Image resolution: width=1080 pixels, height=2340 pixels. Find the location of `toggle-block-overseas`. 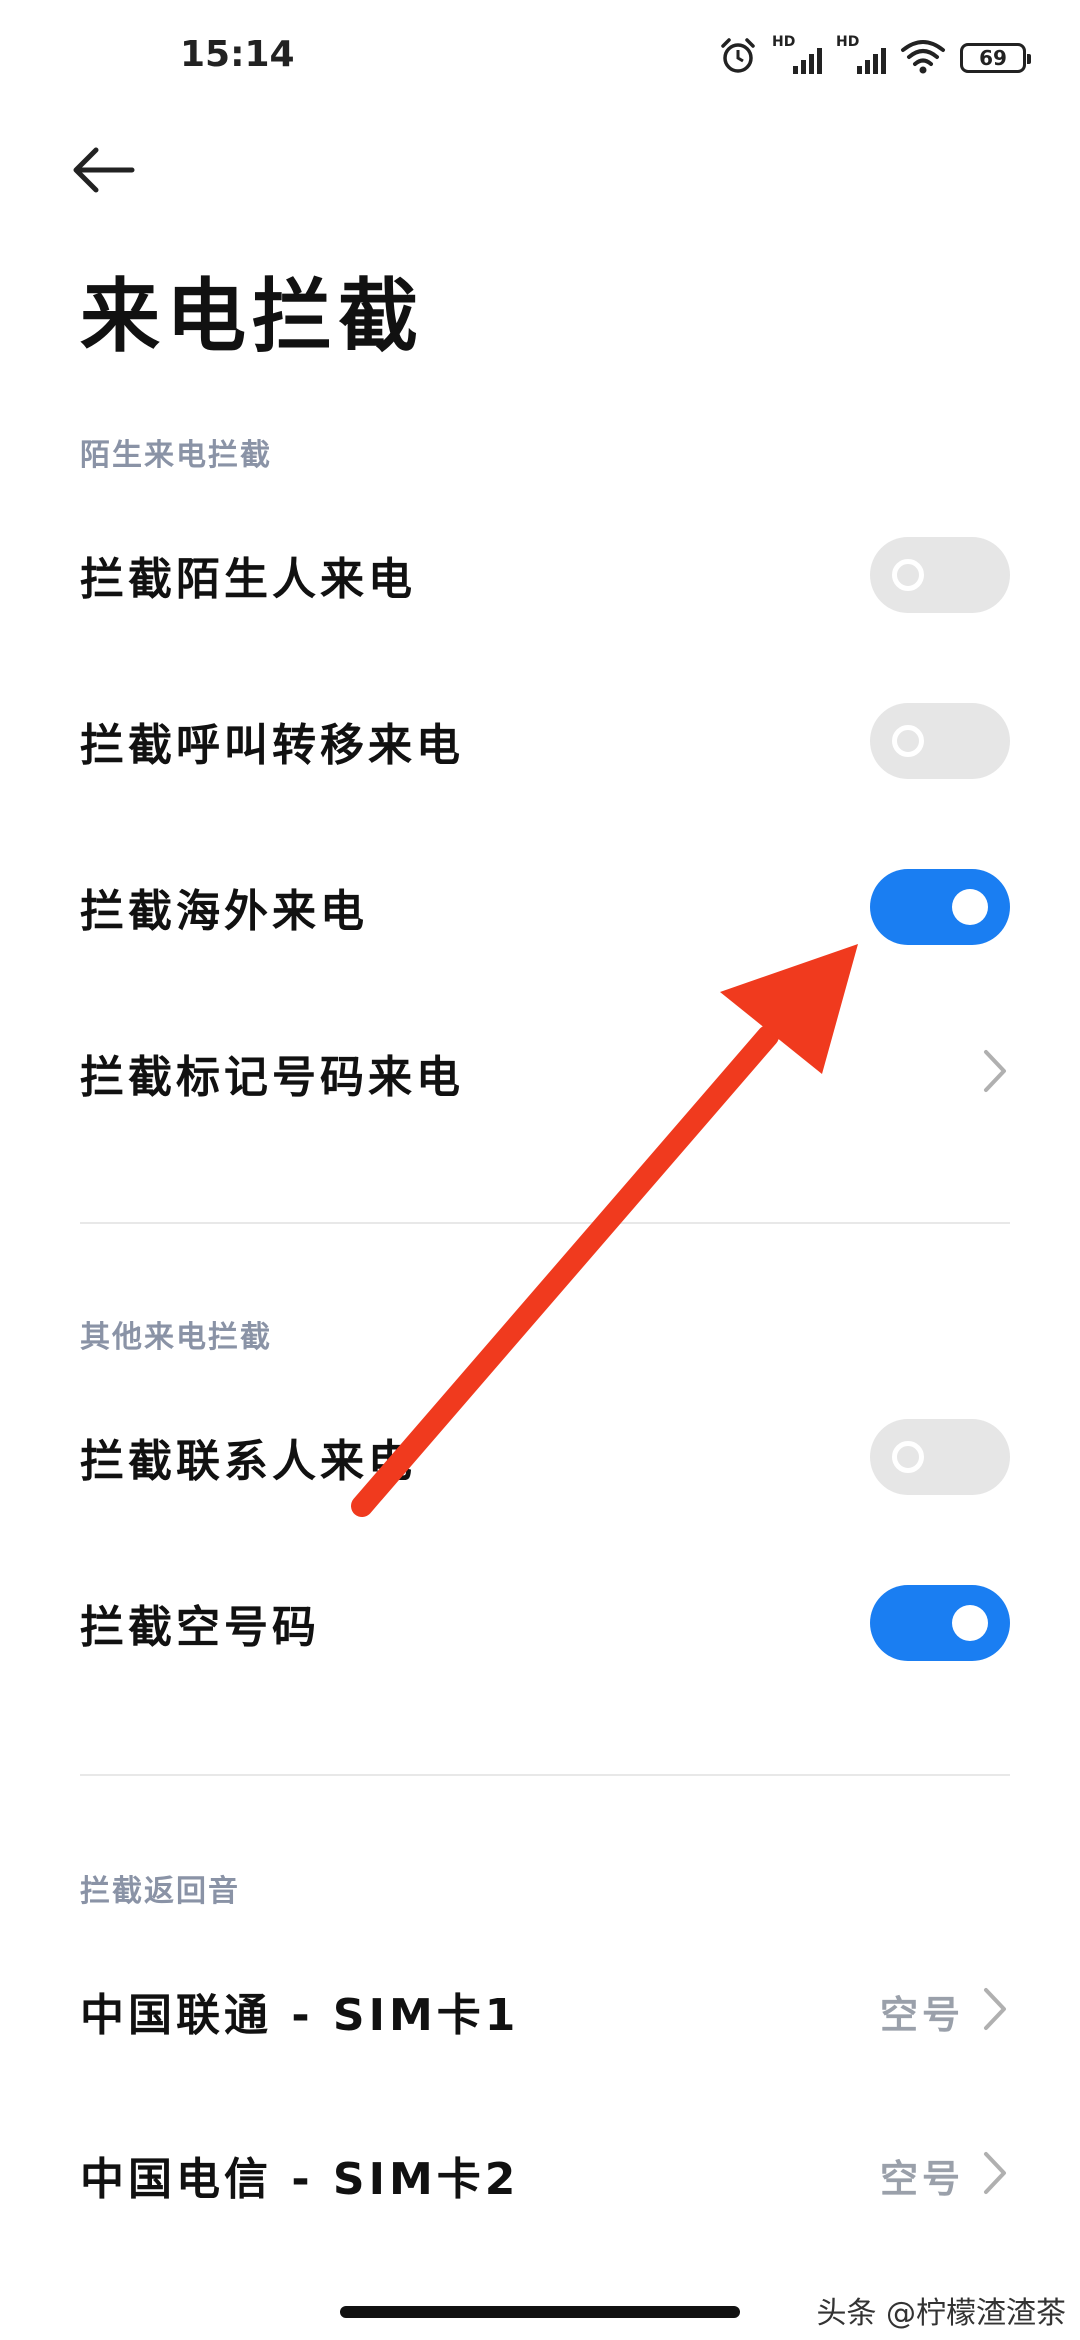

toggle-block-overseas is located at coordinates (940, 907).